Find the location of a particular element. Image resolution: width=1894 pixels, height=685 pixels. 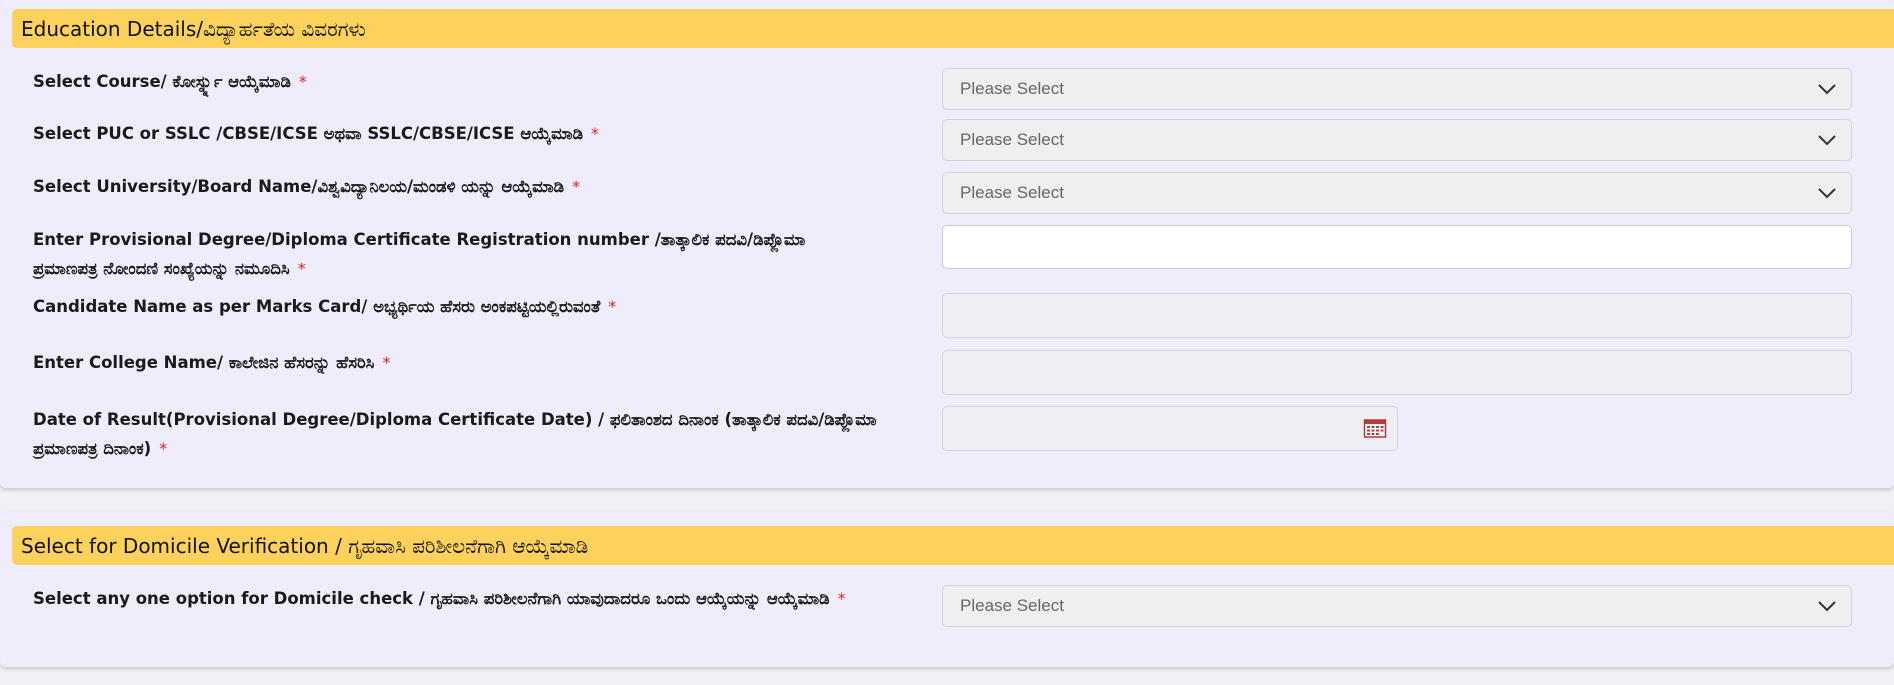

domicile-option-select-value: Please Select is located at coordinates (1012, 605).